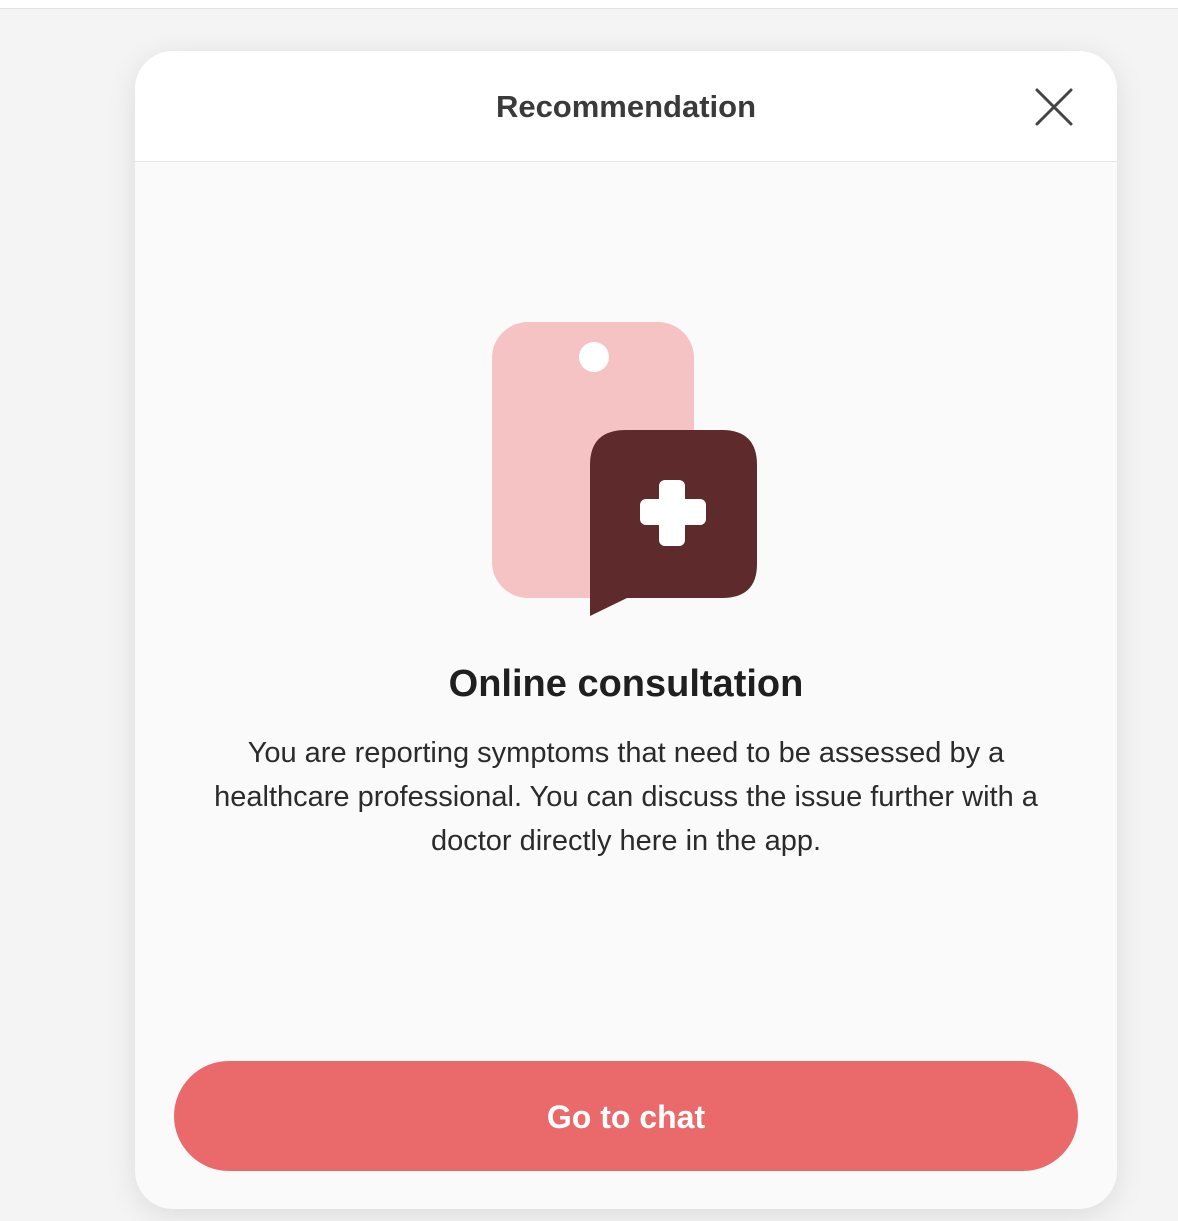  I want to click on consultation-headline: Online consultation, so click(626, 684).